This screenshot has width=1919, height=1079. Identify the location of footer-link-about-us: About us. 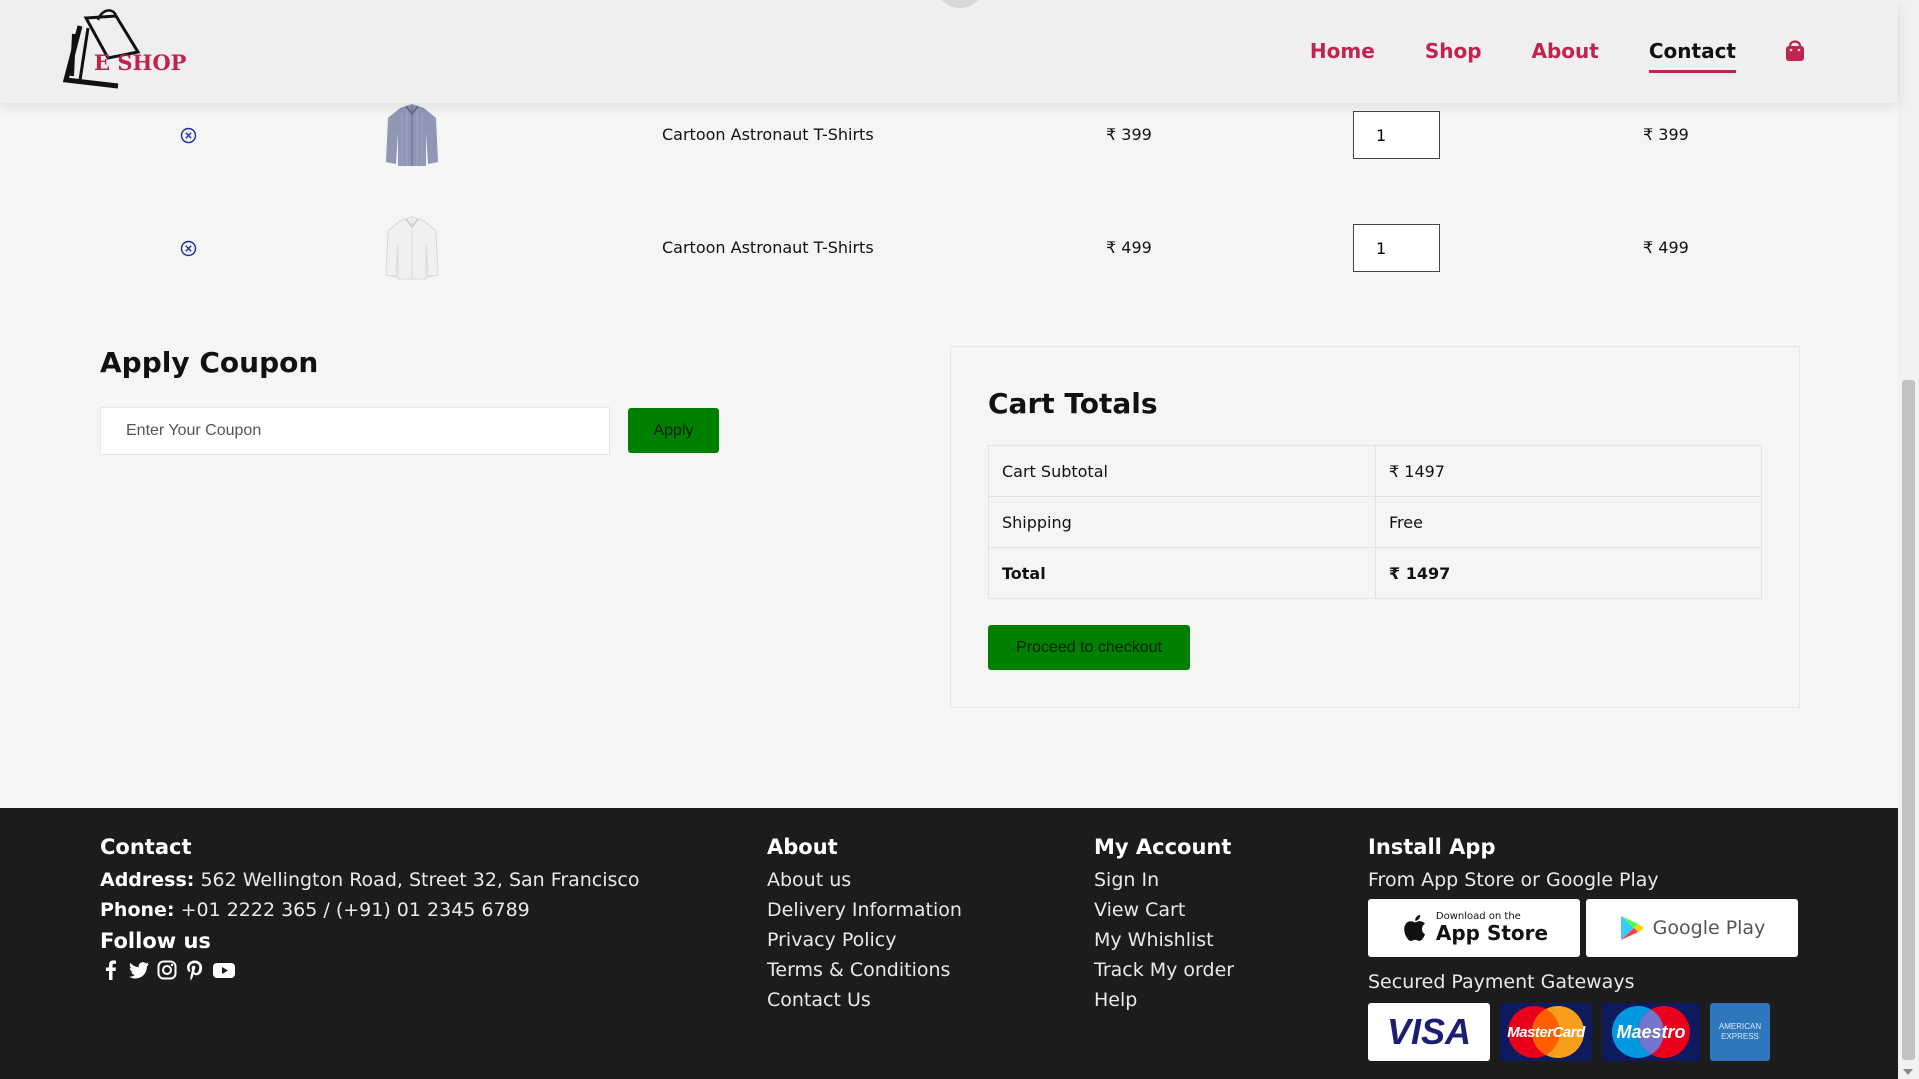
(864, 880).